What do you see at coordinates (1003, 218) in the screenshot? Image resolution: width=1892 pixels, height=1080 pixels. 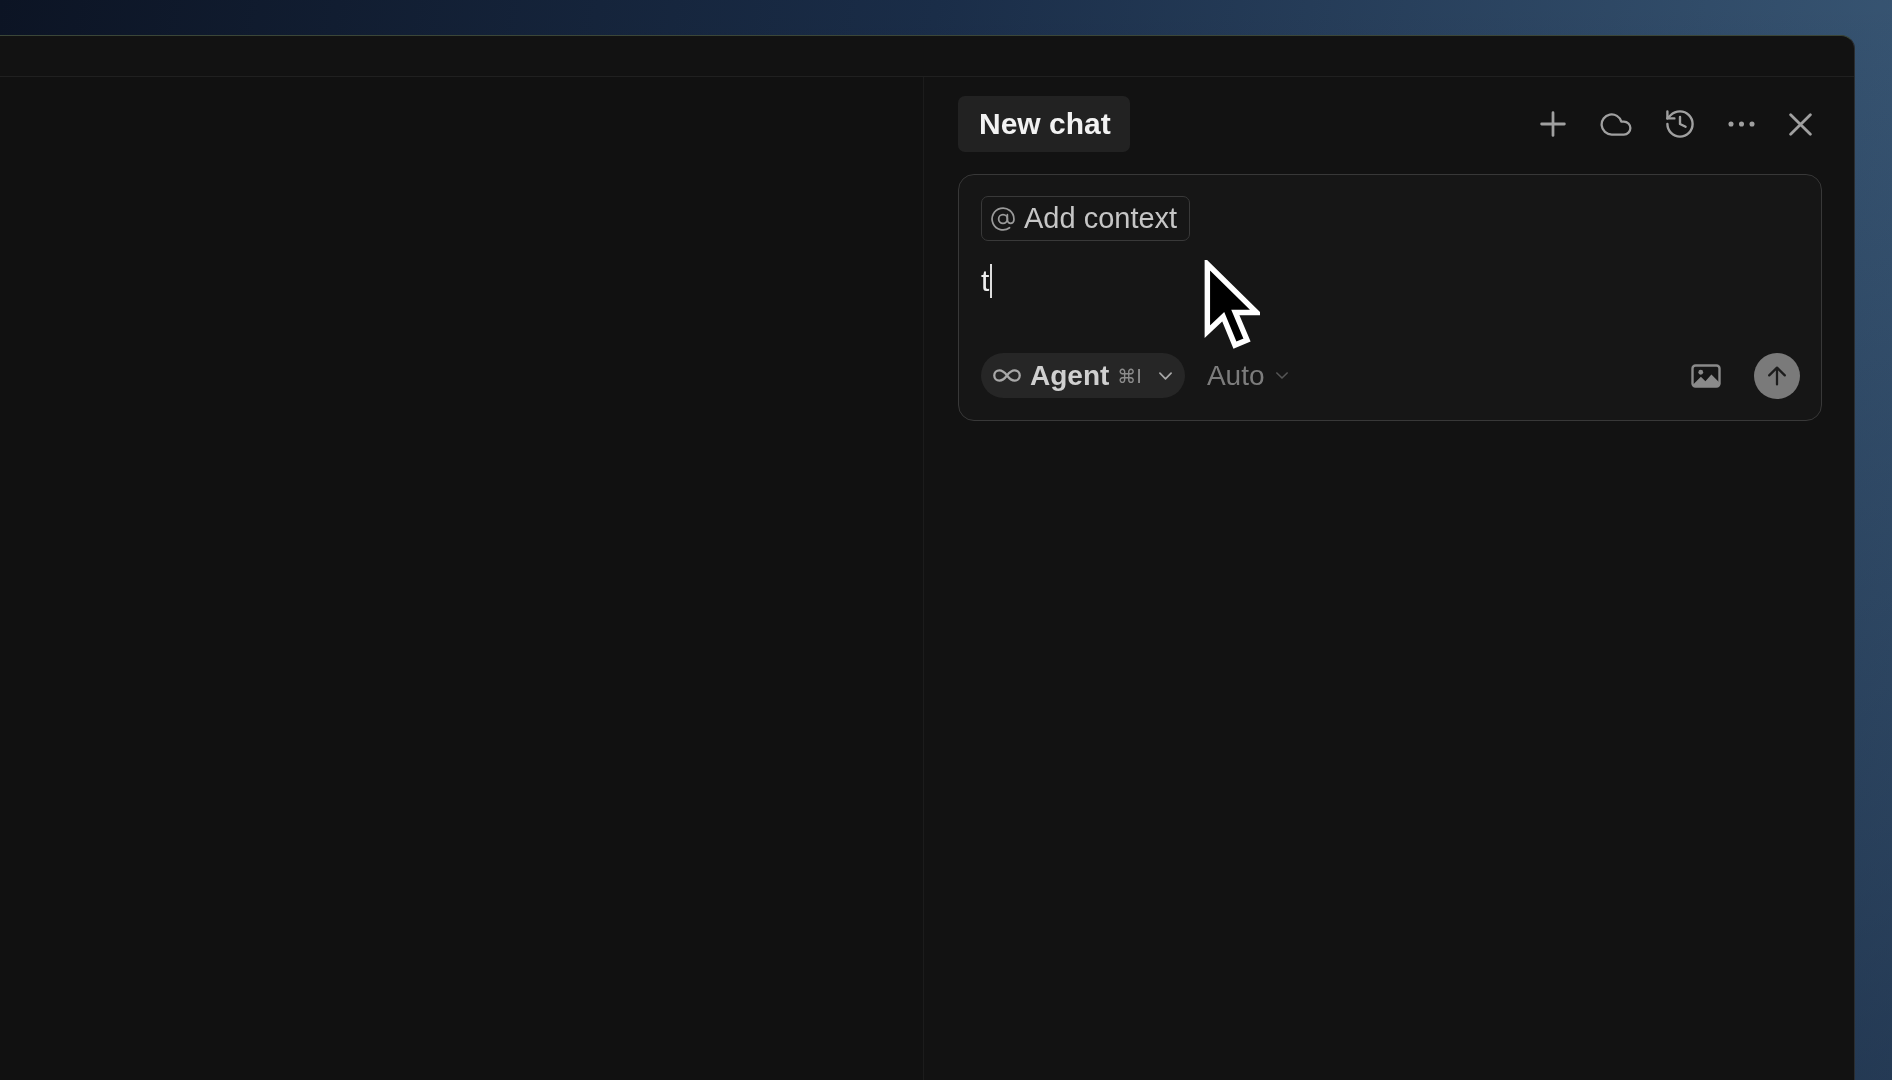 I see `at-sign-icon` at bounding box center [1003, 218].